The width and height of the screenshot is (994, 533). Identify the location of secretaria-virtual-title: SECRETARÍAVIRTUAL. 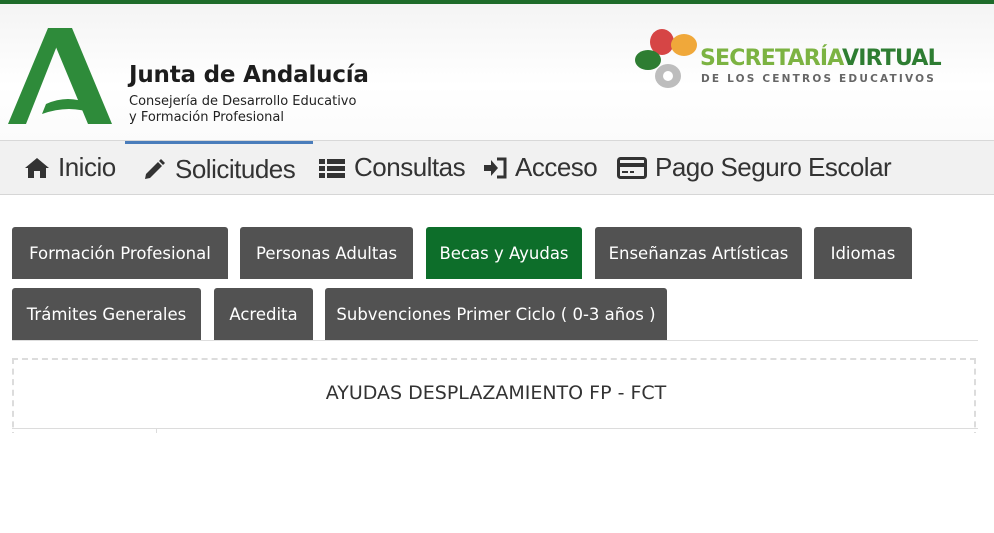
(821, 58).